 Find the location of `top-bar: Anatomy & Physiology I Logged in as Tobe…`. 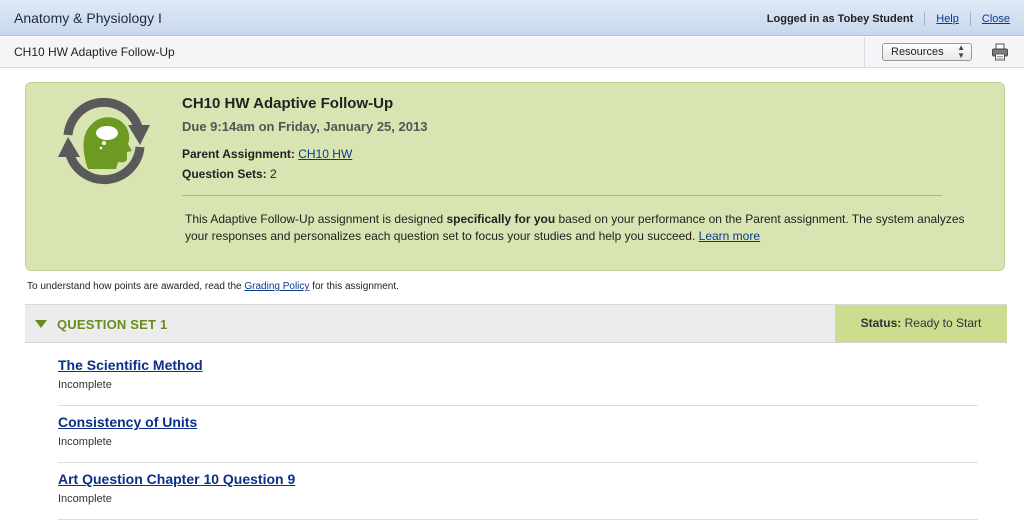

top-bar: Anatomy & Physiology I Logged in as Tobe… is located at coordinates (512, 18).